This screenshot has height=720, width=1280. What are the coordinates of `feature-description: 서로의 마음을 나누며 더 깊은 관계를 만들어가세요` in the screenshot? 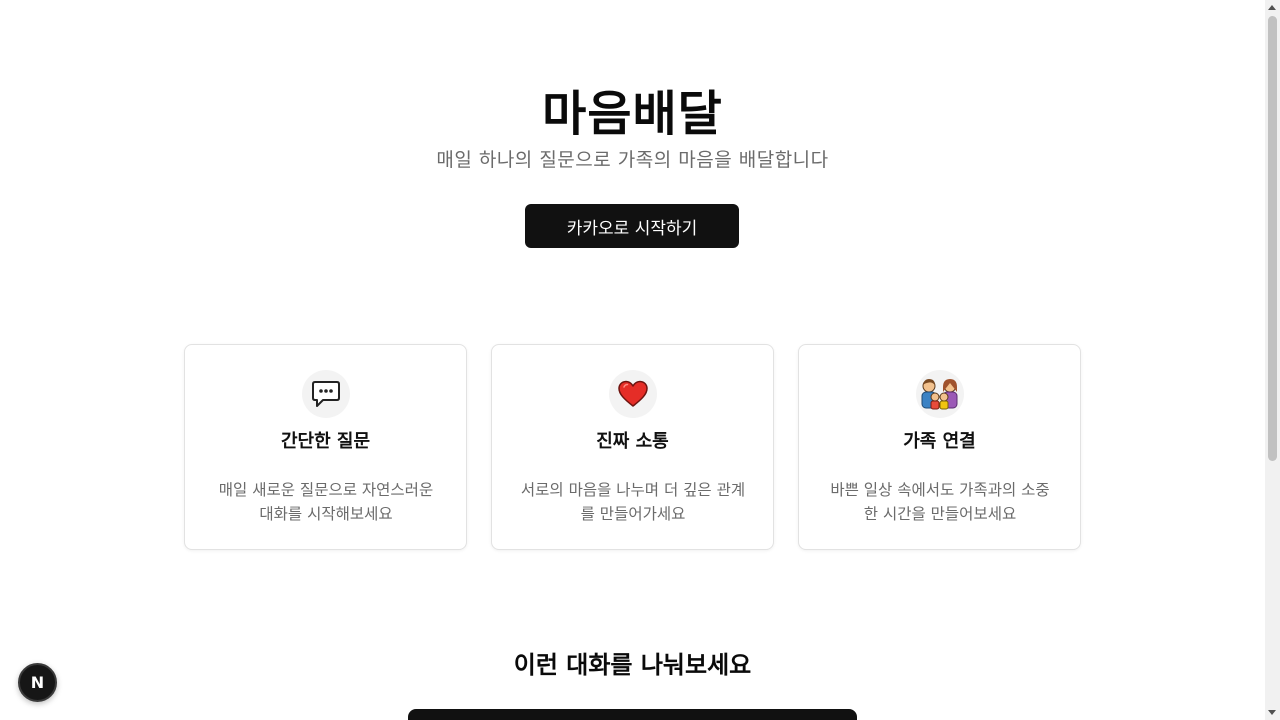 It's located at (633, 502).